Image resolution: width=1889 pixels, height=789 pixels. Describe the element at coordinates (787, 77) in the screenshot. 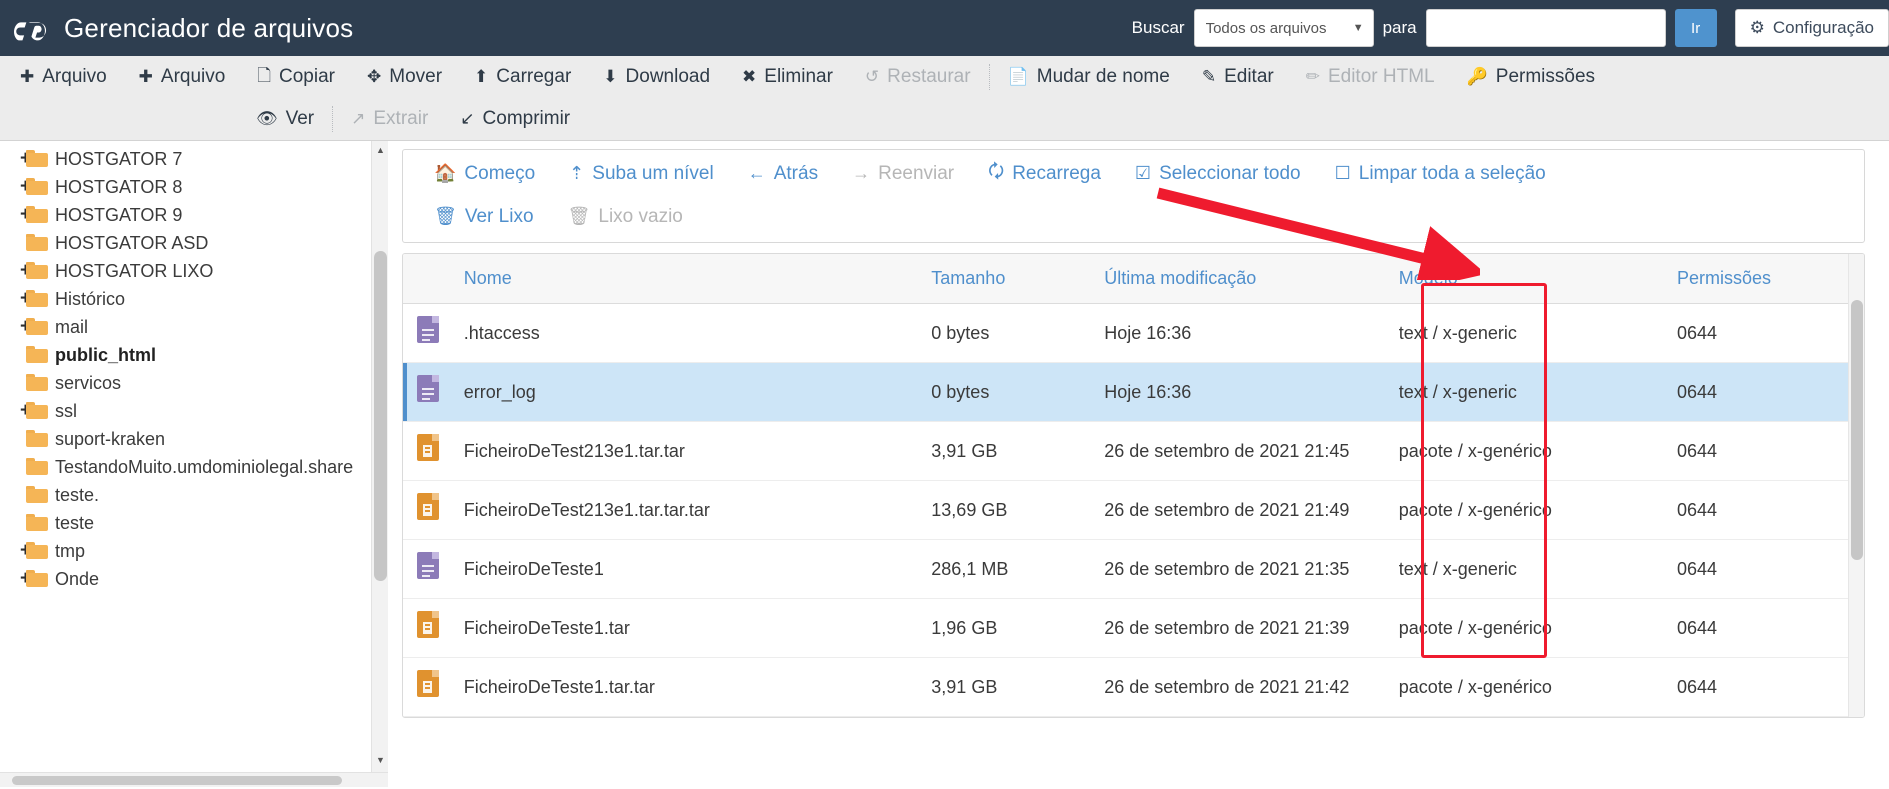

I see `toolbar-delete-button: ✖ Eliminar` at that location.